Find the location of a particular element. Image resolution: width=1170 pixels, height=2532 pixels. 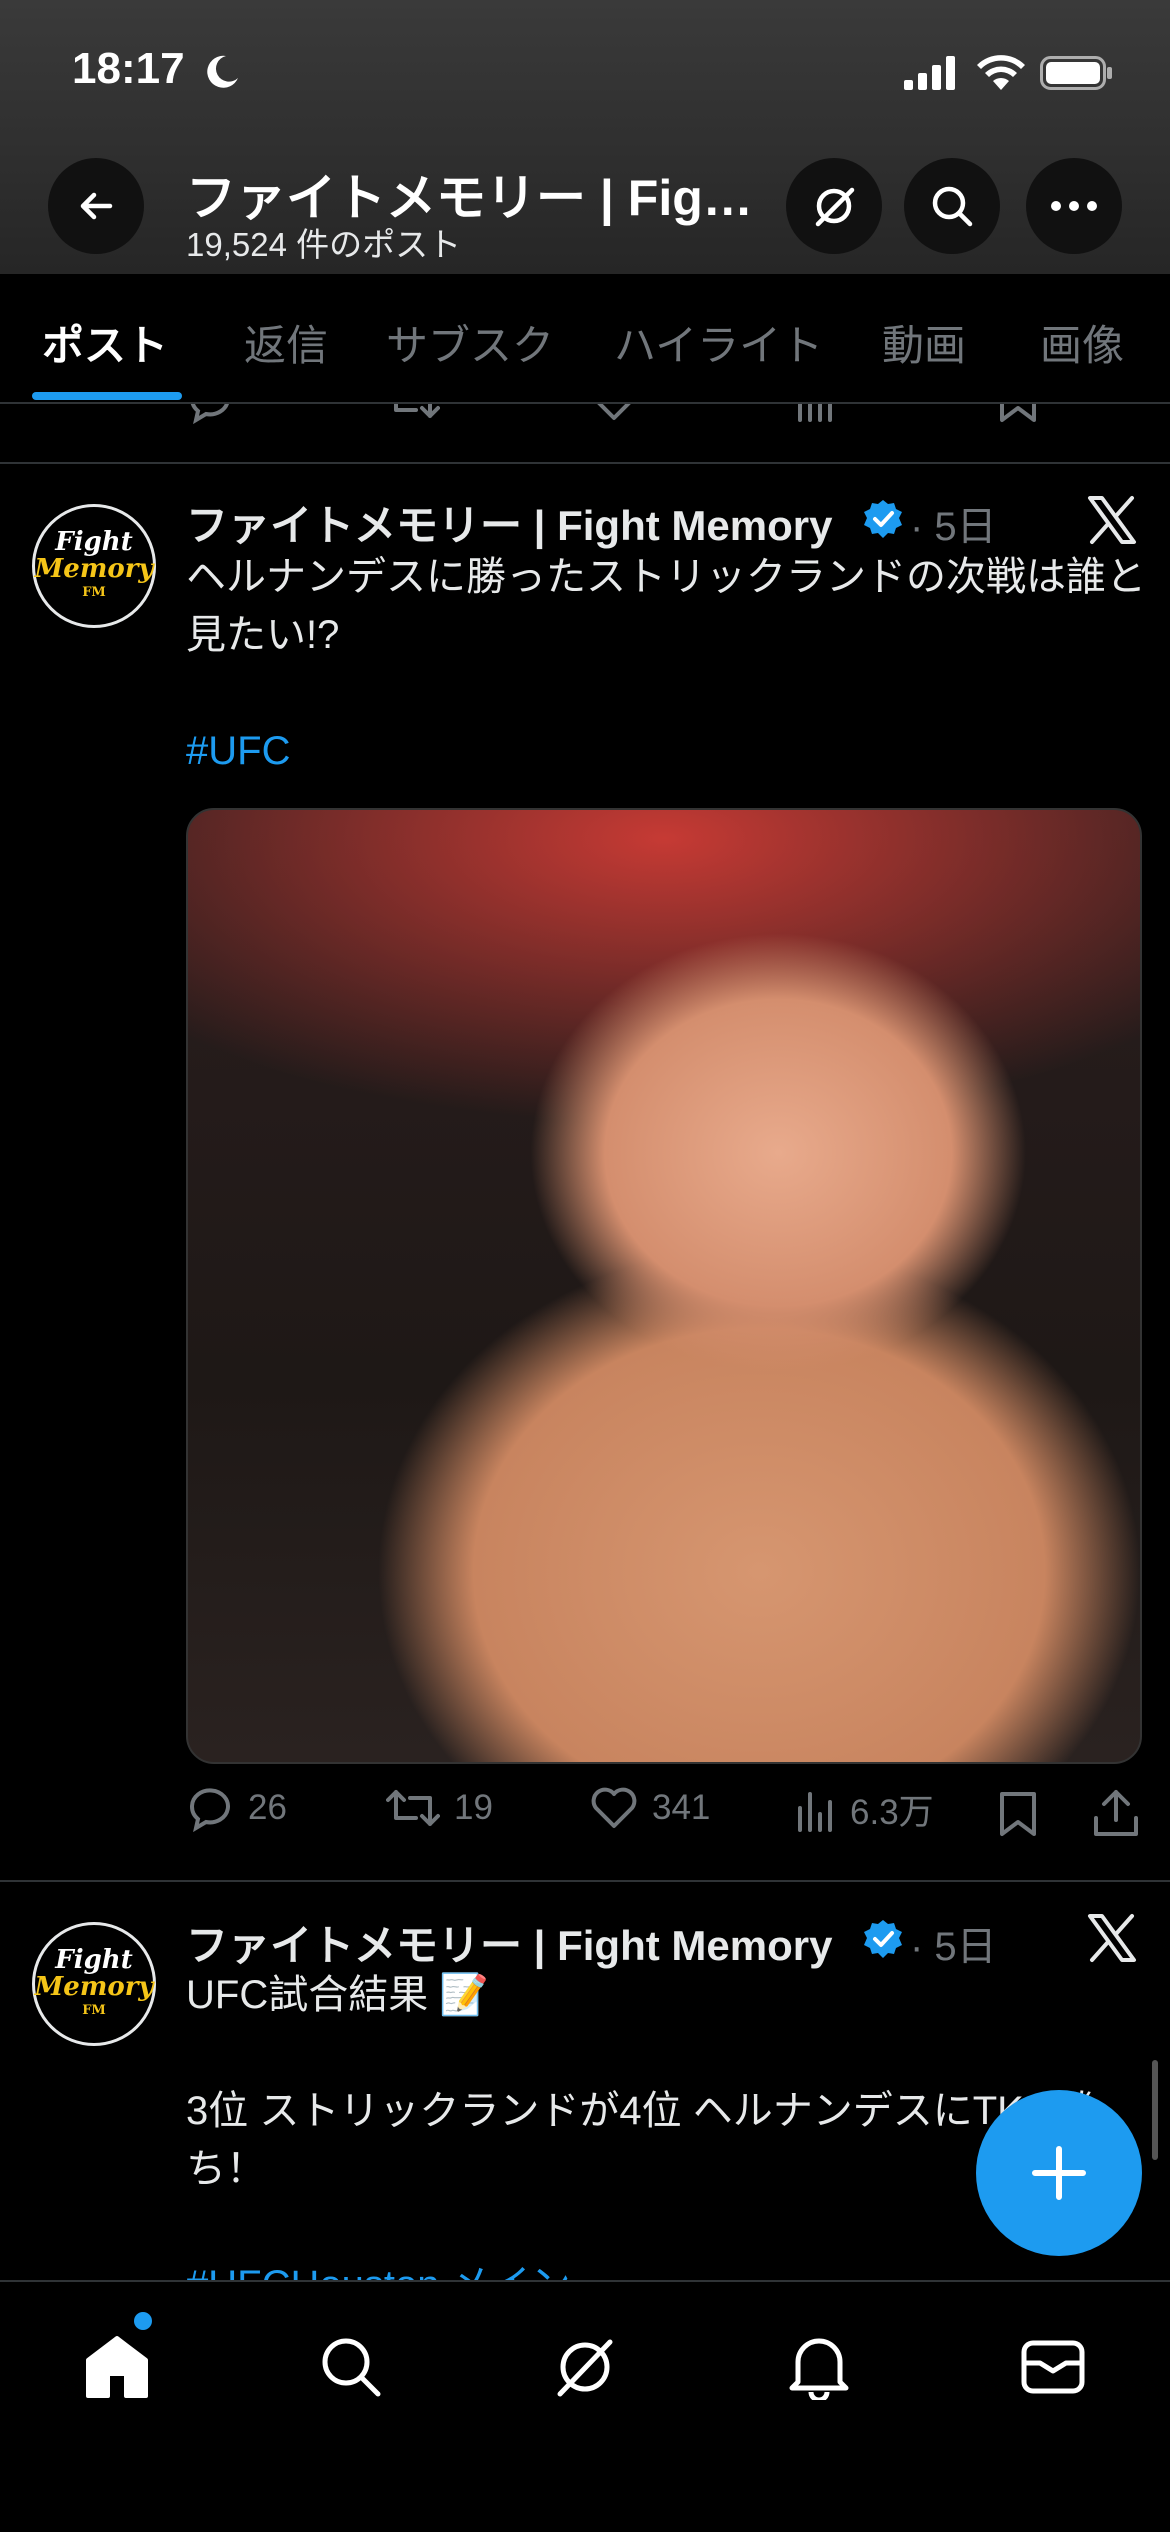

like-count: 341 is located at coordinates (681, 1807).